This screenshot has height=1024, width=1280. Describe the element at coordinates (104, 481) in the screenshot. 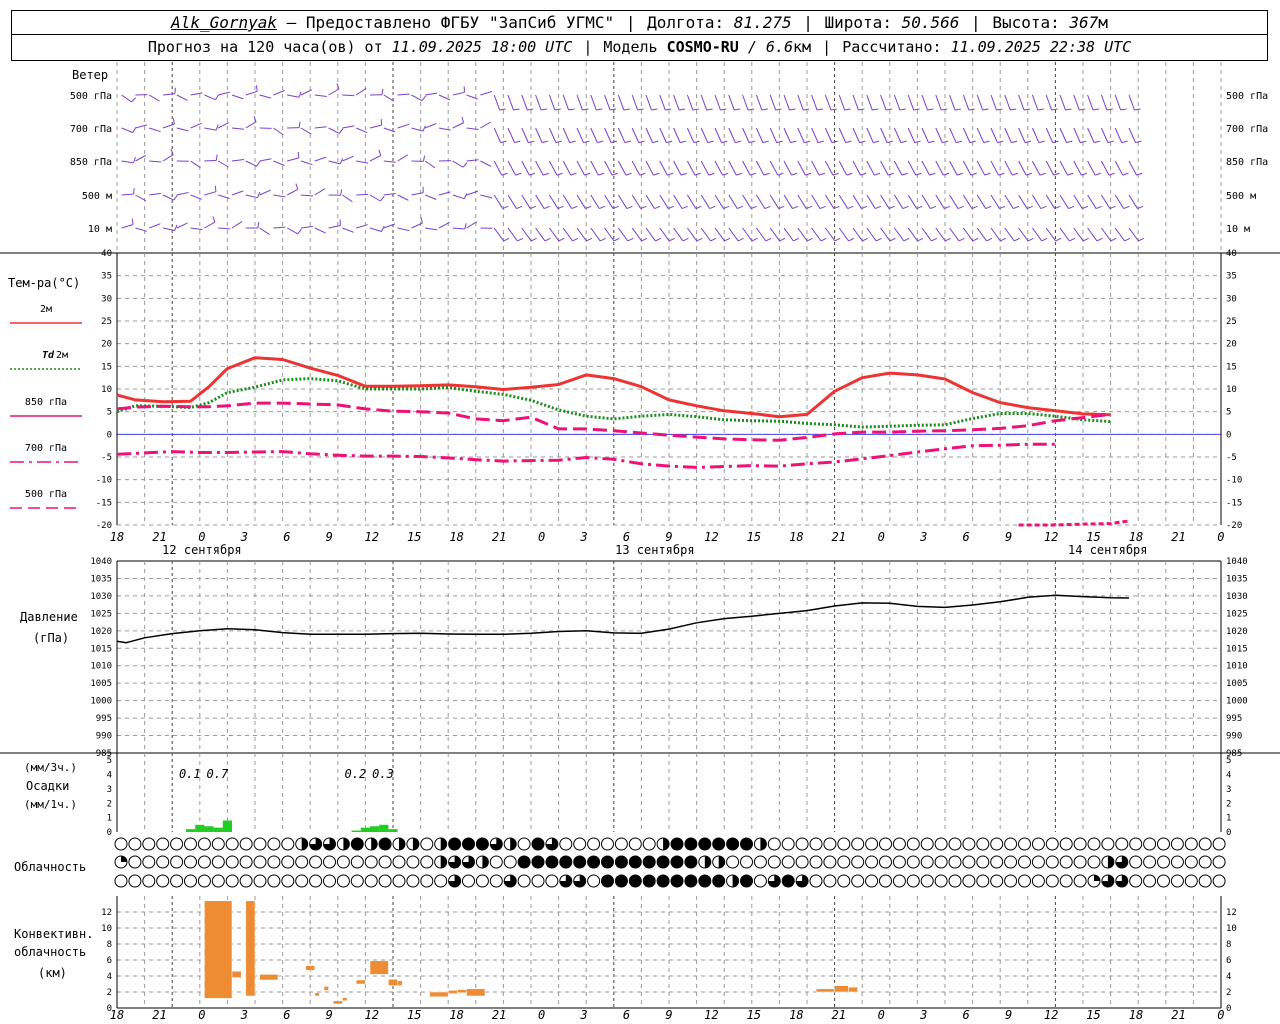

I see `temp-tick-left: -10` at that location.